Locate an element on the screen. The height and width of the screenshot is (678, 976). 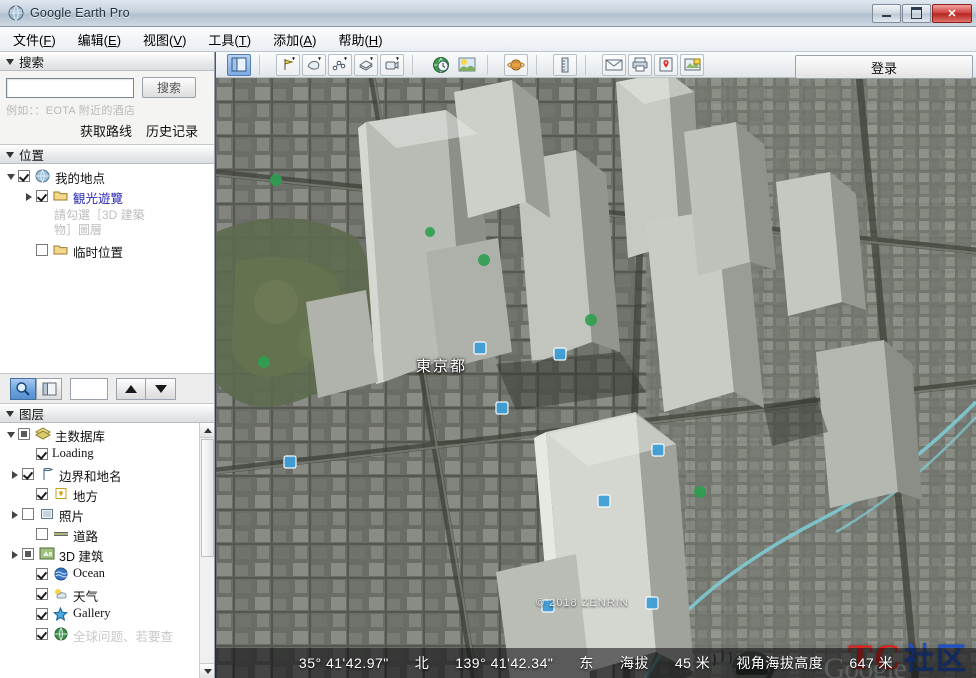
record-tour-icon is located at coordinates (392, 64).